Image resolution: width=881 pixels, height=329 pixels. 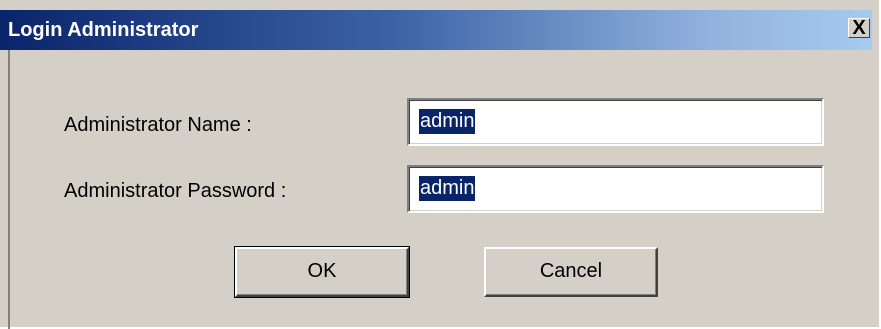 What do you see at coordinates (447, 121) in the screenshot?
I see `administrator-name-value: admin` at bounding box center [447, 121].